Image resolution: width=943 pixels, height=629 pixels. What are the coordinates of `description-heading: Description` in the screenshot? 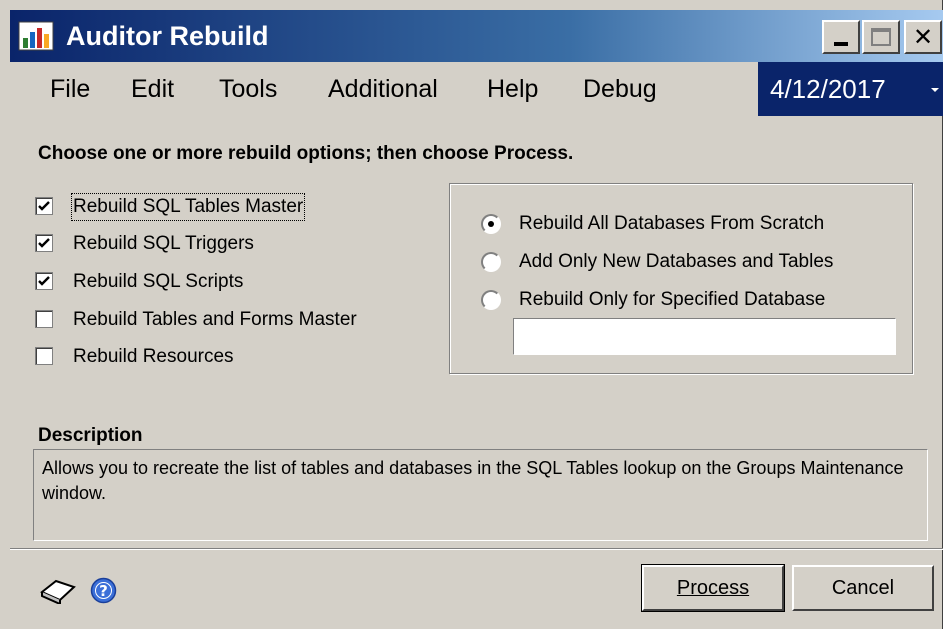 It's located at (90, 435).